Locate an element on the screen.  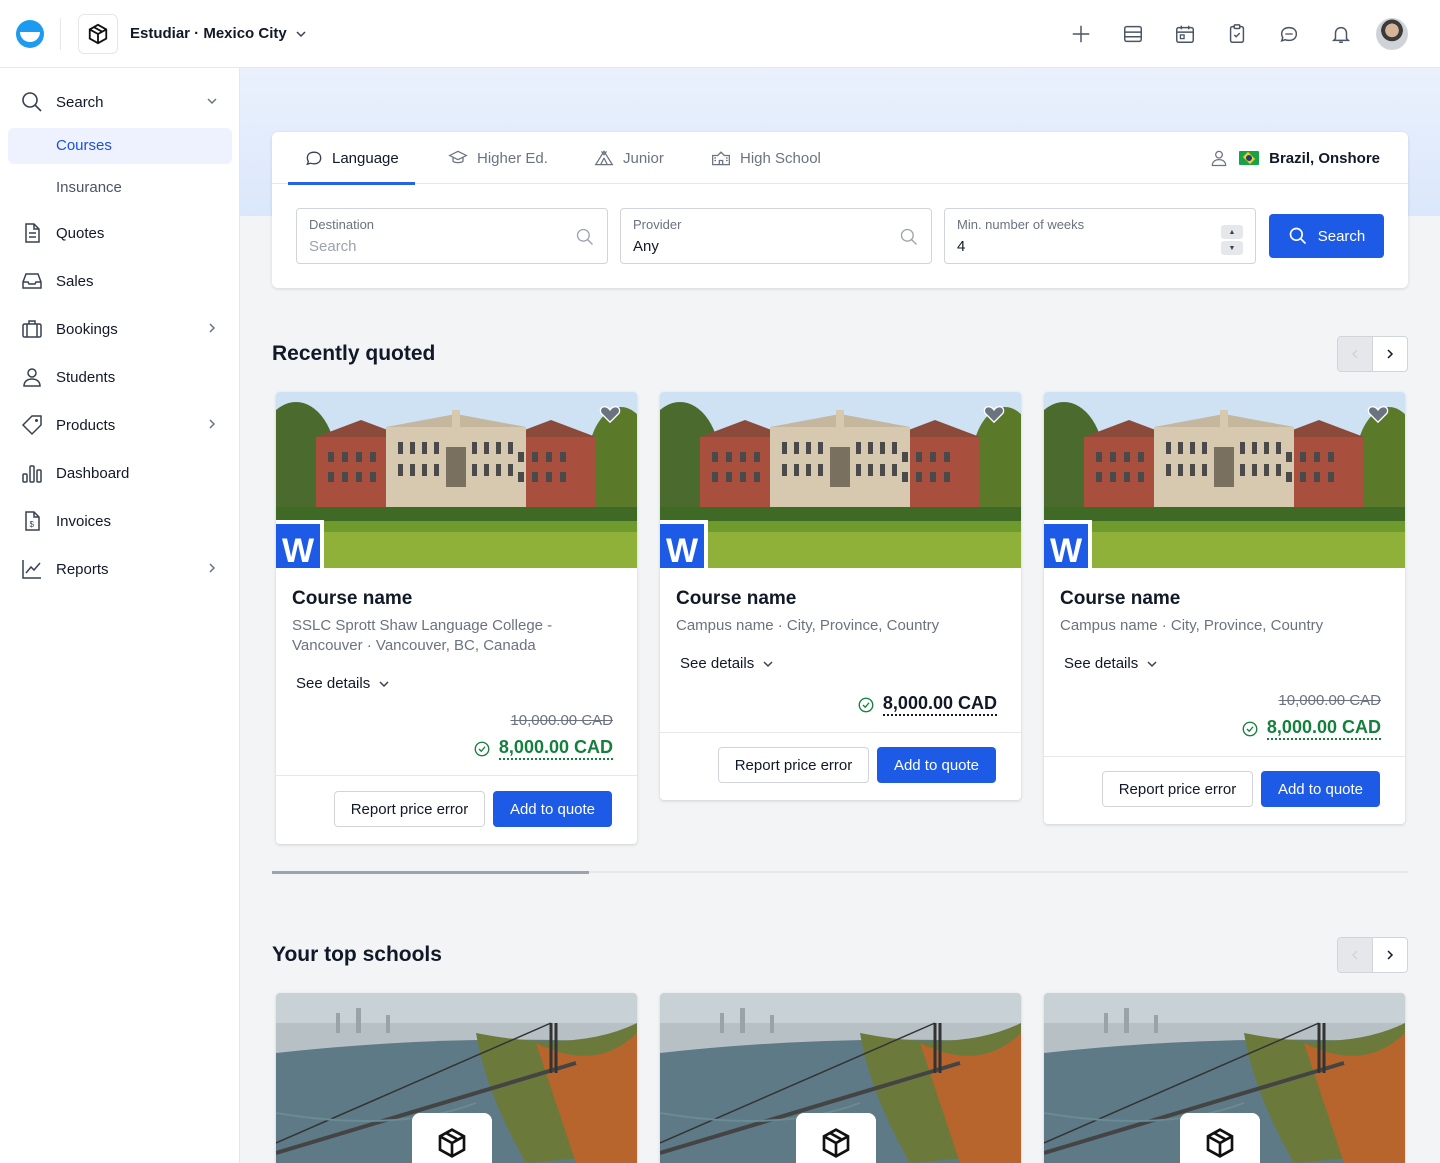
agency-switcher: Estudiar · Mexico City is located at coordinates (218, 33).